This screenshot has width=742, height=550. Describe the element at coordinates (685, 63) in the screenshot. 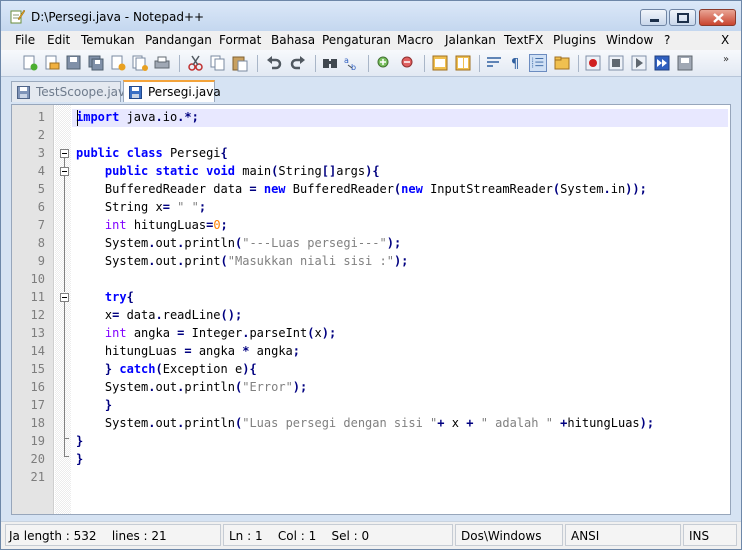

I see `save-macro-icon` at that location.